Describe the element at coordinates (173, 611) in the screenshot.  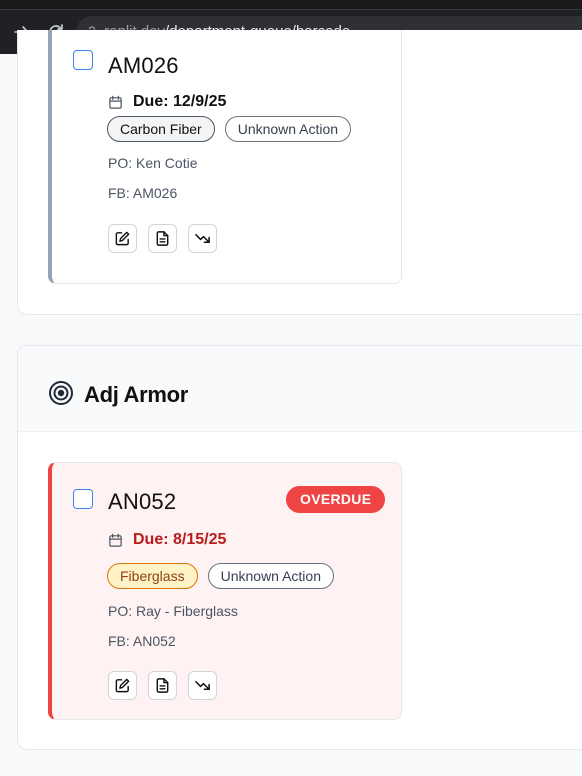
I see `po-text: PO: Ray - Fiberglass` at that location.